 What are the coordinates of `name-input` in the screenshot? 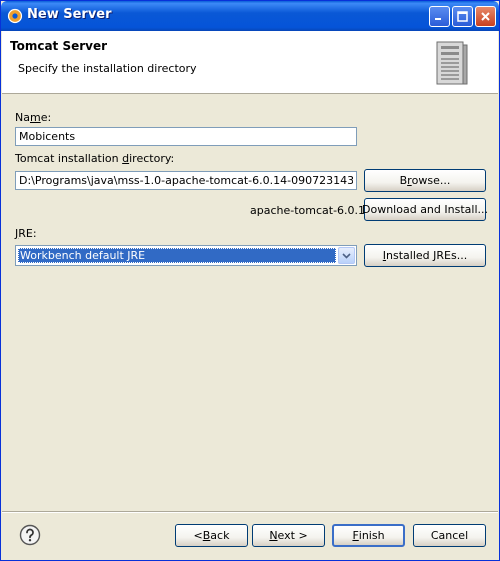 It's located at (186, 136).